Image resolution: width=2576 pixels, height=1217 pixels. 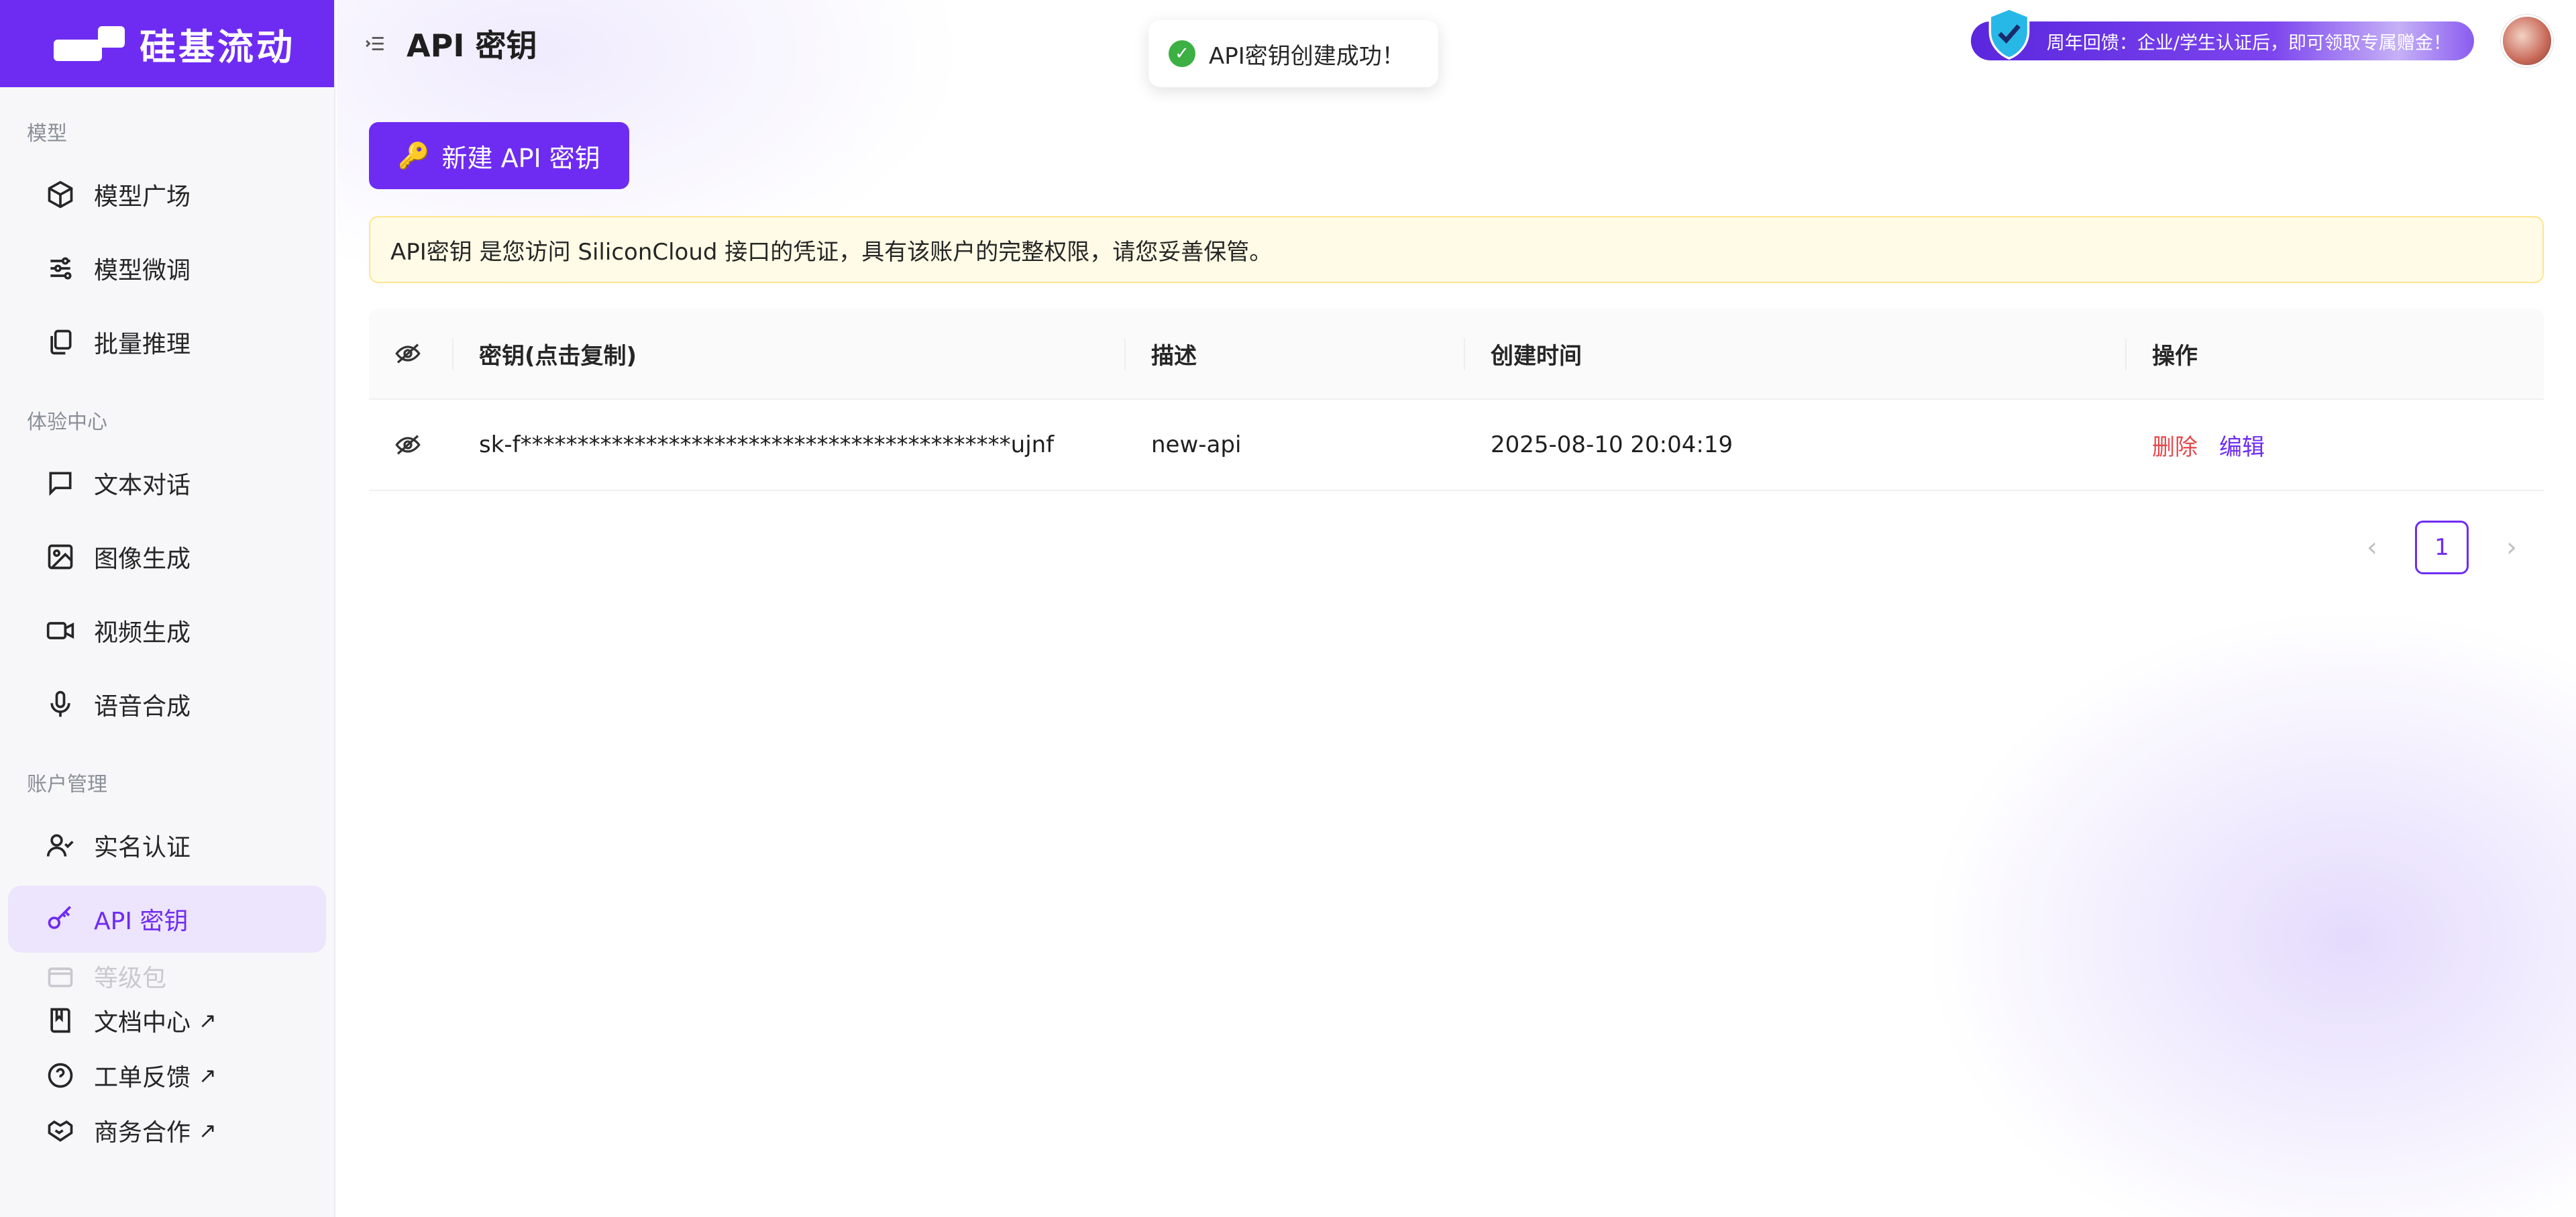 I want to click on sidebar-item-api-keys: API 密钥, so click(x=167, y=920).